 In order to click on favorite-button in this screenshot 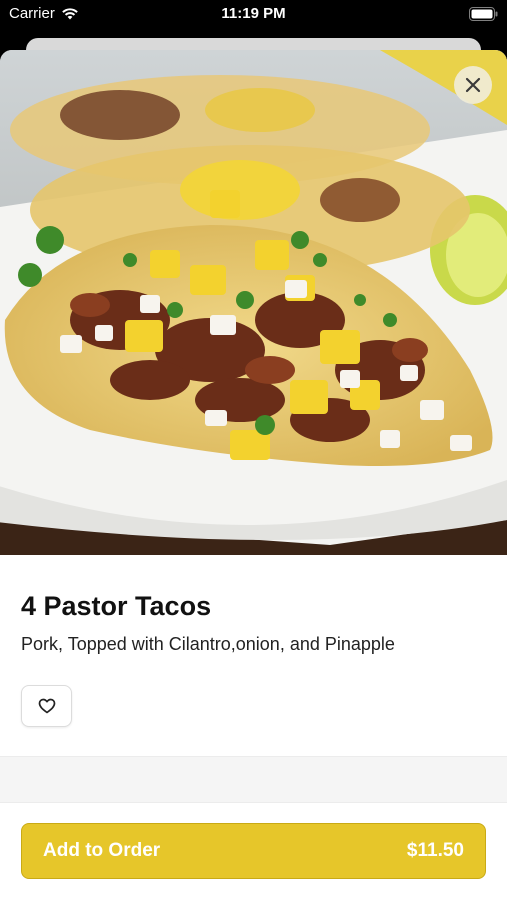, I will do `click(46, 706)`.